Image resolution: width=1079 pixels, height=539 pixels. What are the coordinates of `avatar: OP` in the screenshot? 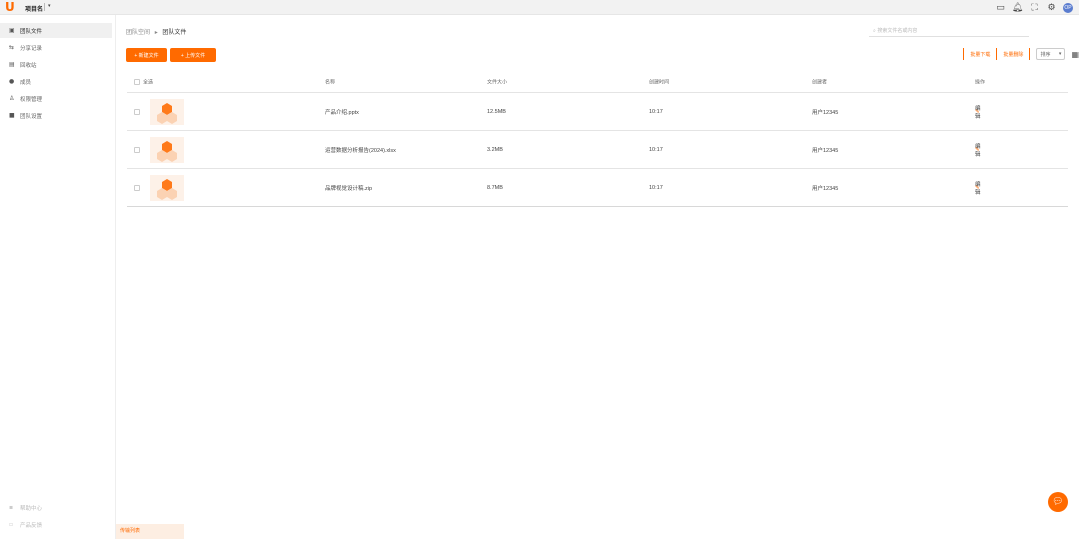 It's located at (1068, 7).